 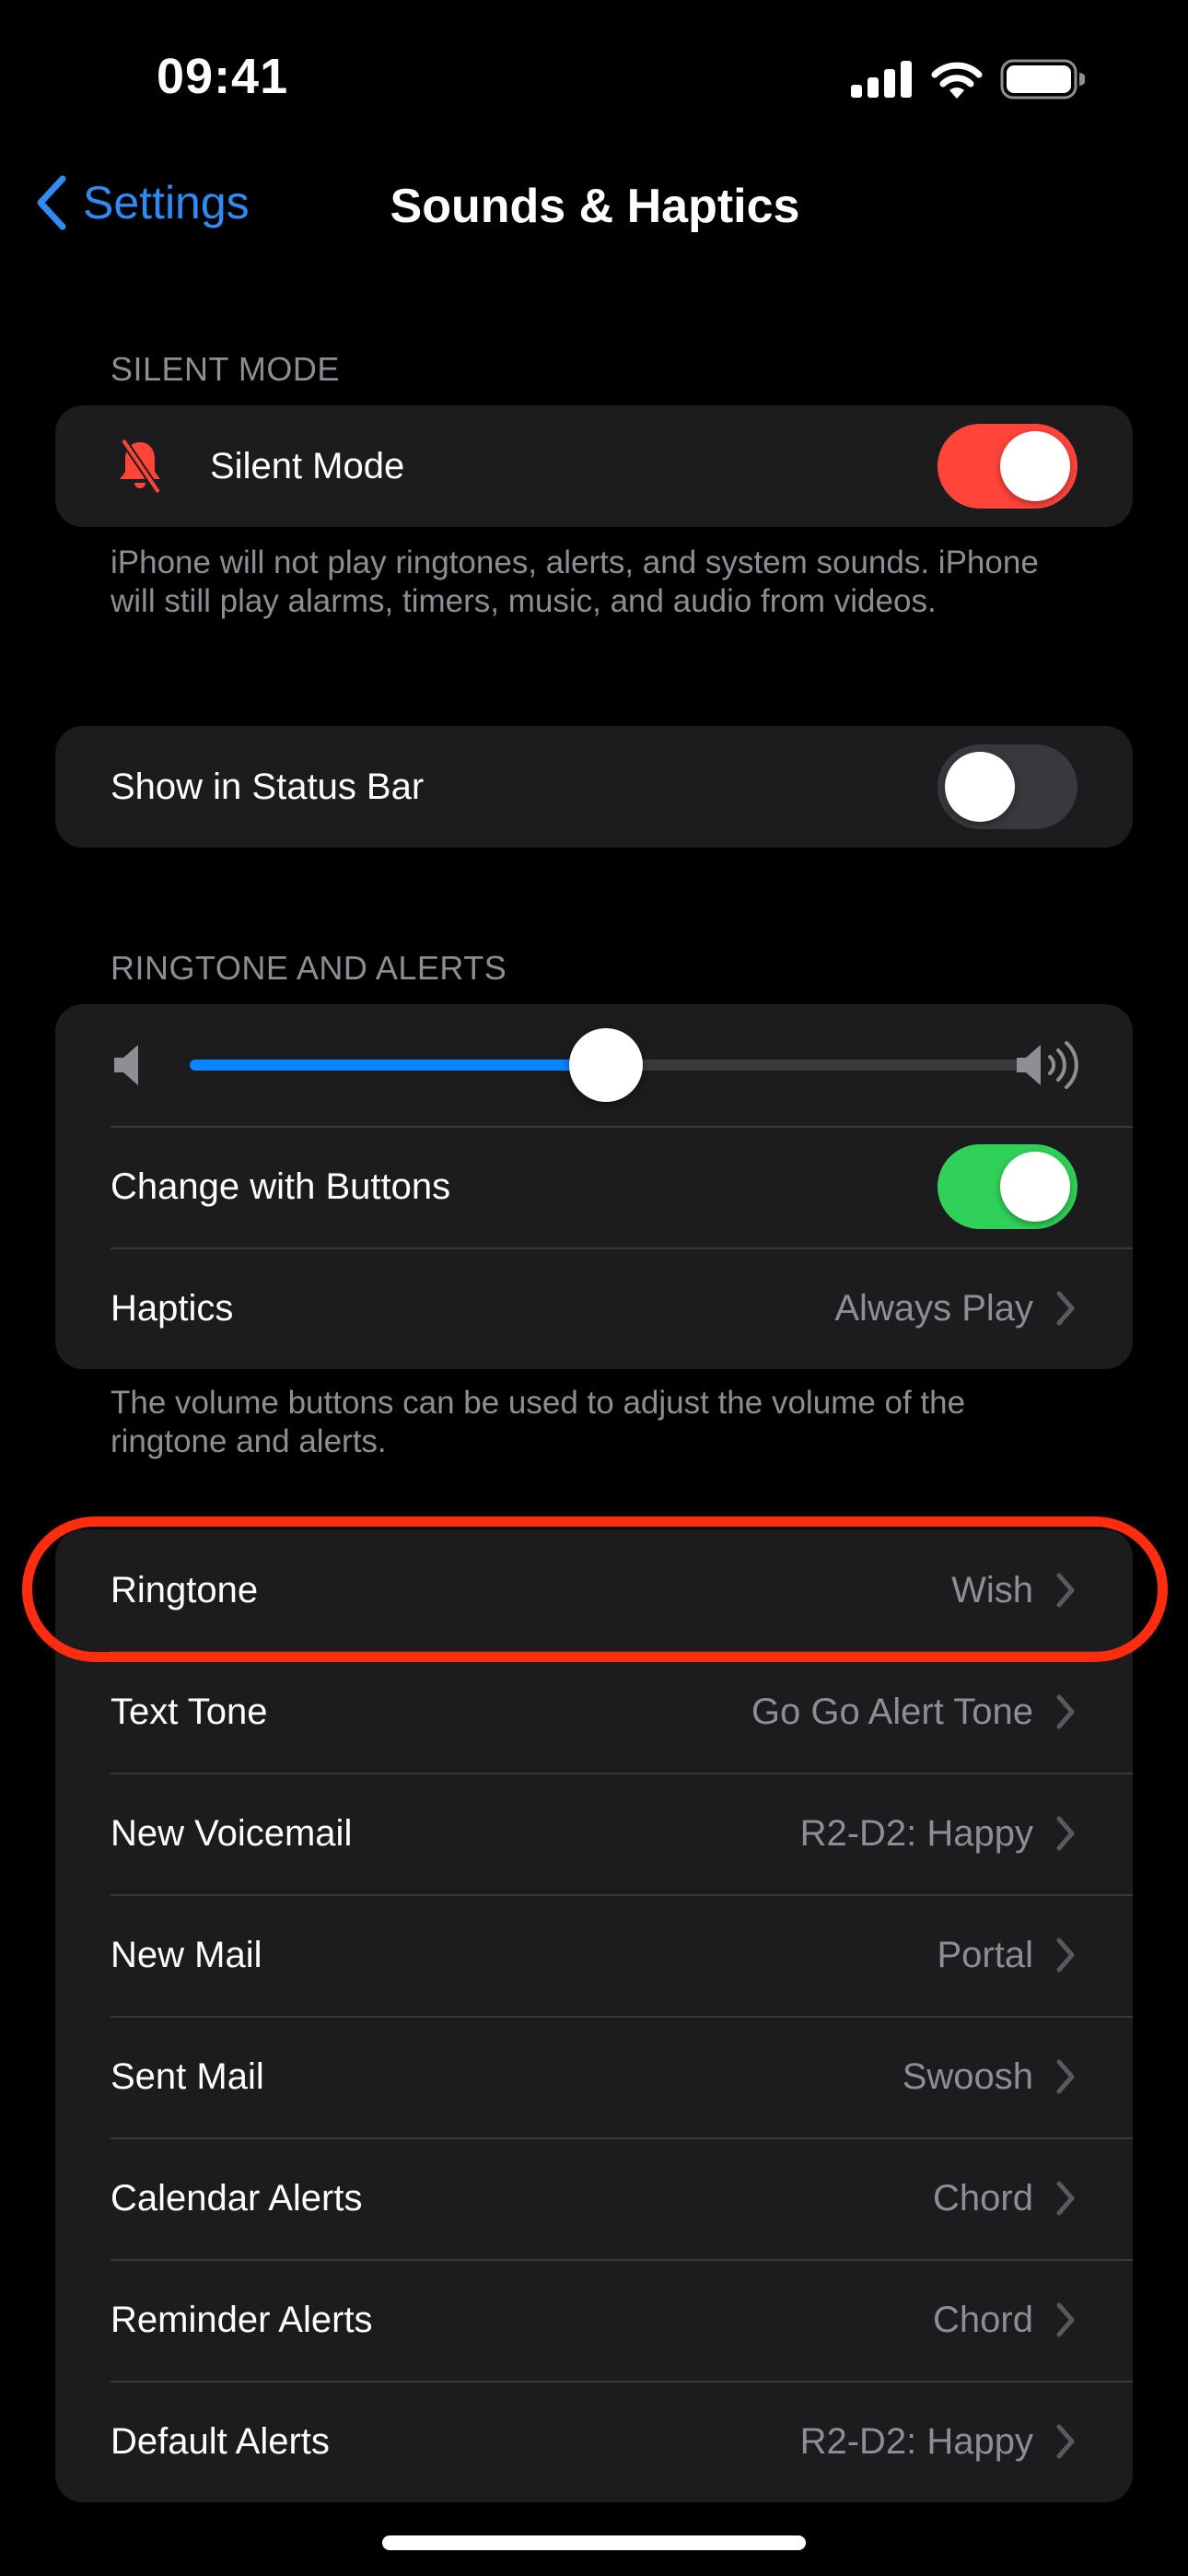 I want to click on sound-row-label: Default Alerts, so click(x=220, y=2441).